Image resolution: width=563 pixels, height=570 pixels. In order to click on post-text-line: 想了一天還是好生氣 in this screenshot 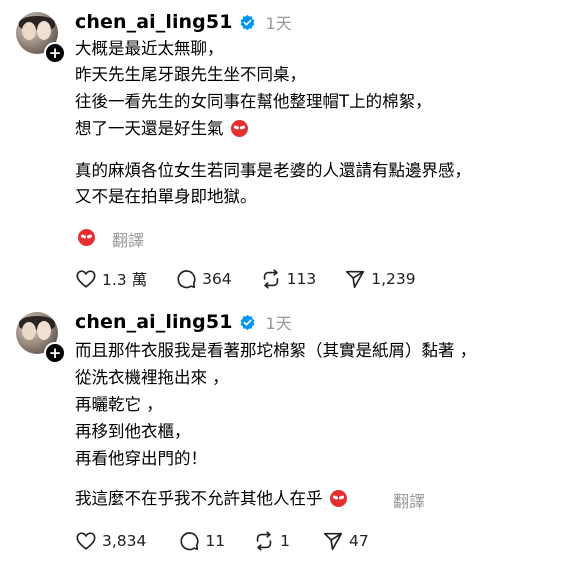, I will do `click(161, 129)`.